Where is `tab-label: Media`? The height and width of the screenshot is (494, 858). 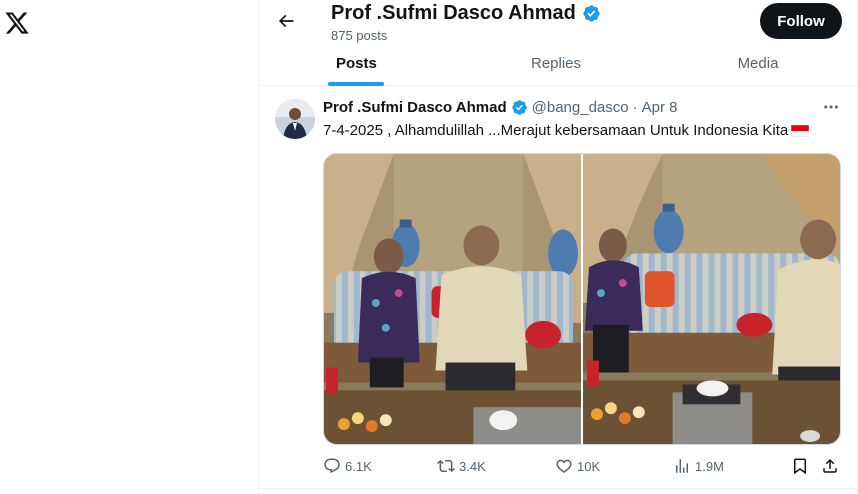 tab-label: Media is located at coordinates (758, 63).